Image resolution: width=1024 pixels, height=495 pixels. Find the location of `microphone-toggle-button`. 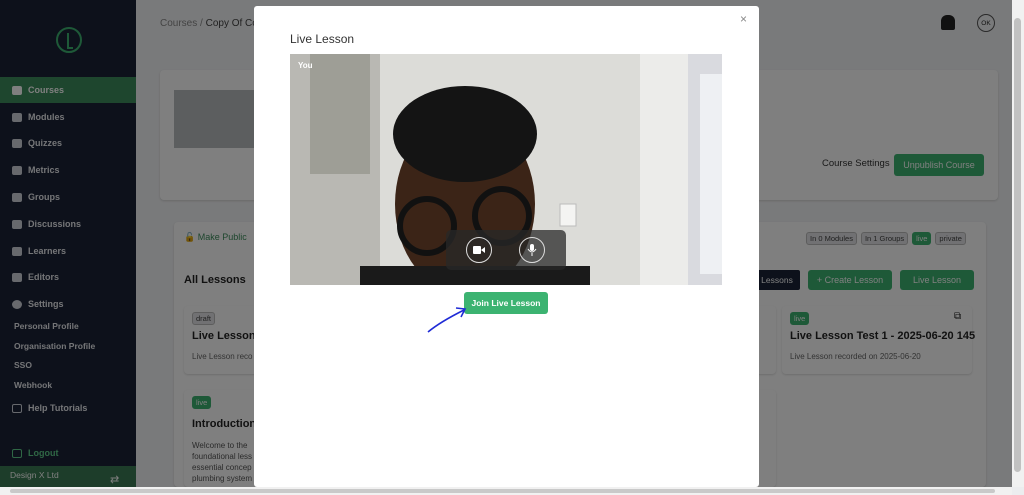

microphone-toggle-button is located at coordinates (532, 250).